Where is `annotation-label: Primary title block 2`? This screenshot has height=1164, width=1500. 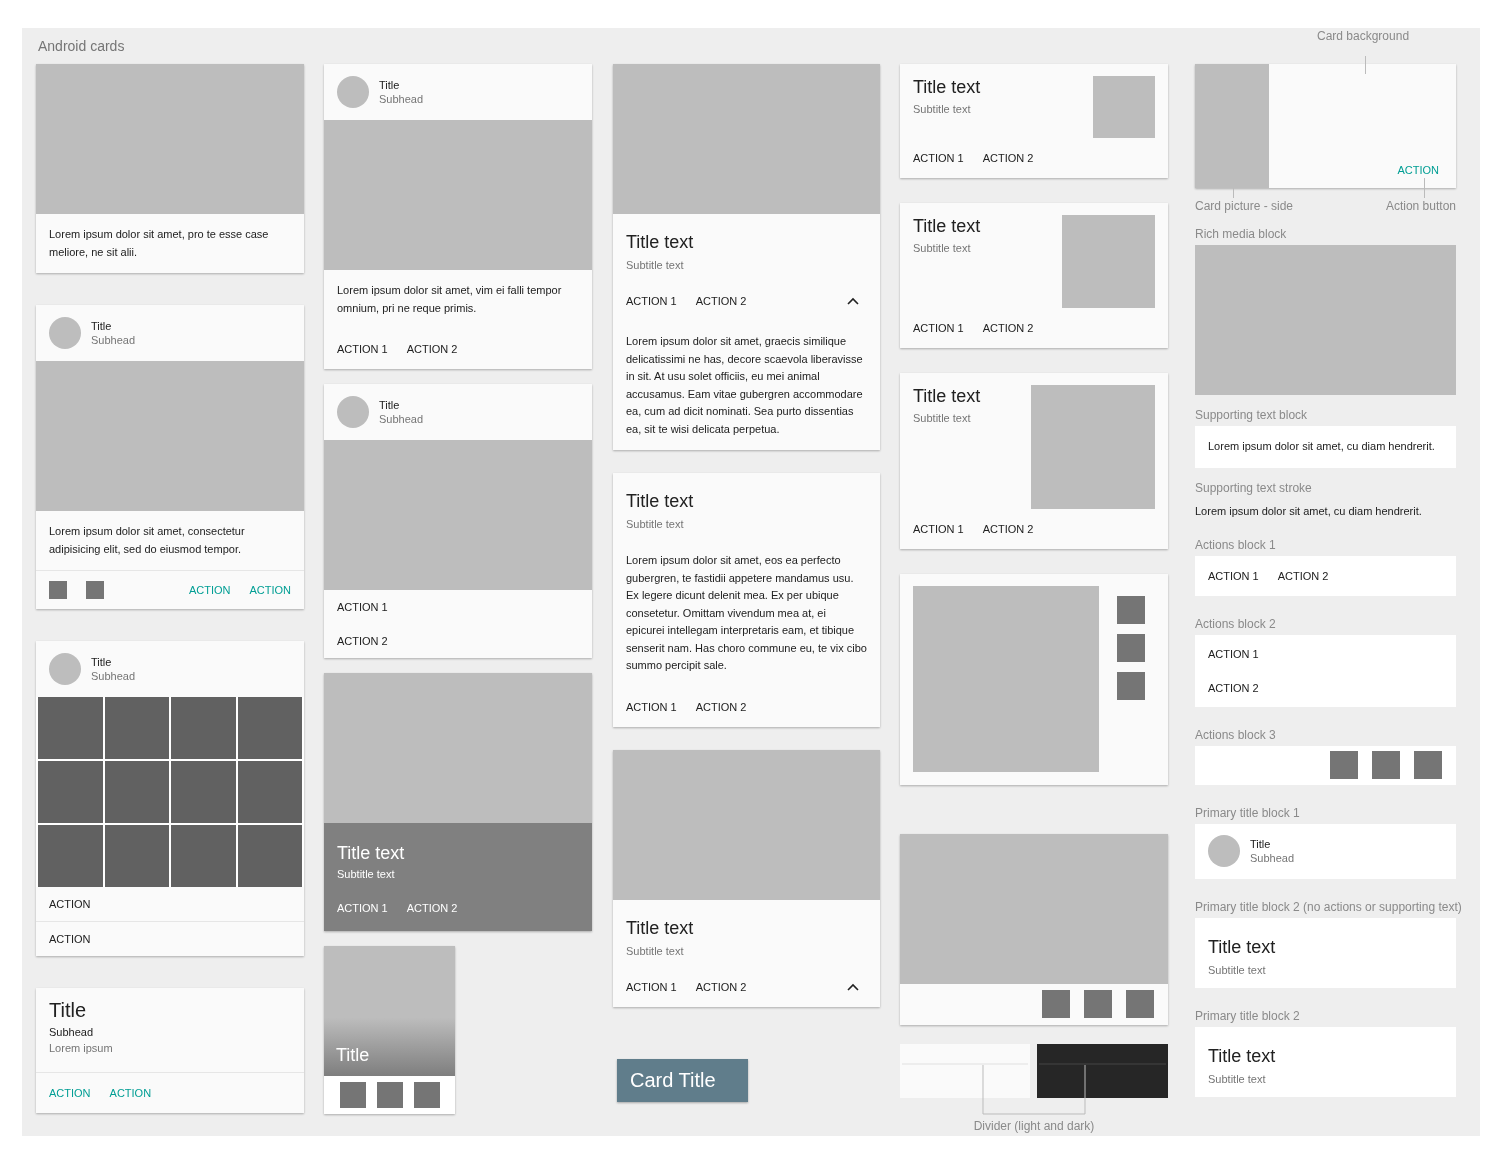 annotation-label: Primary title block 2 is located at coordinates (1247, 1015).